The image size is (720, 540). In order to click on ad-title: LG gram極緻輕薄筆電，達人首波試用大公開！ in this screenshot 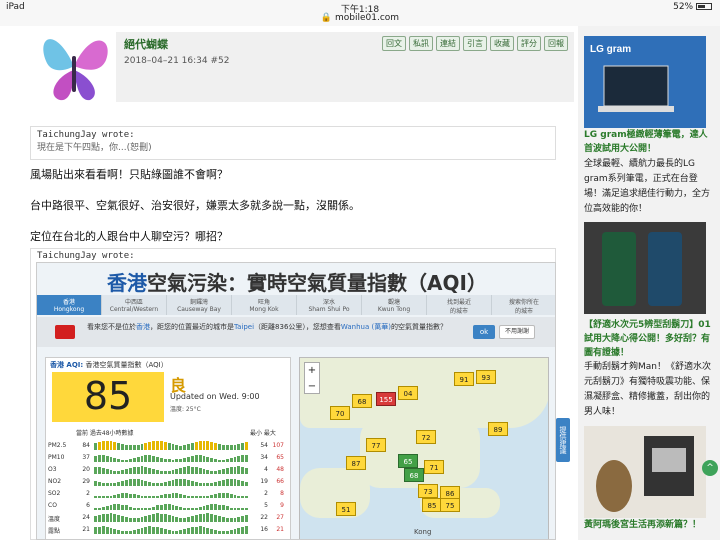, I will do `click(648, 142)`.